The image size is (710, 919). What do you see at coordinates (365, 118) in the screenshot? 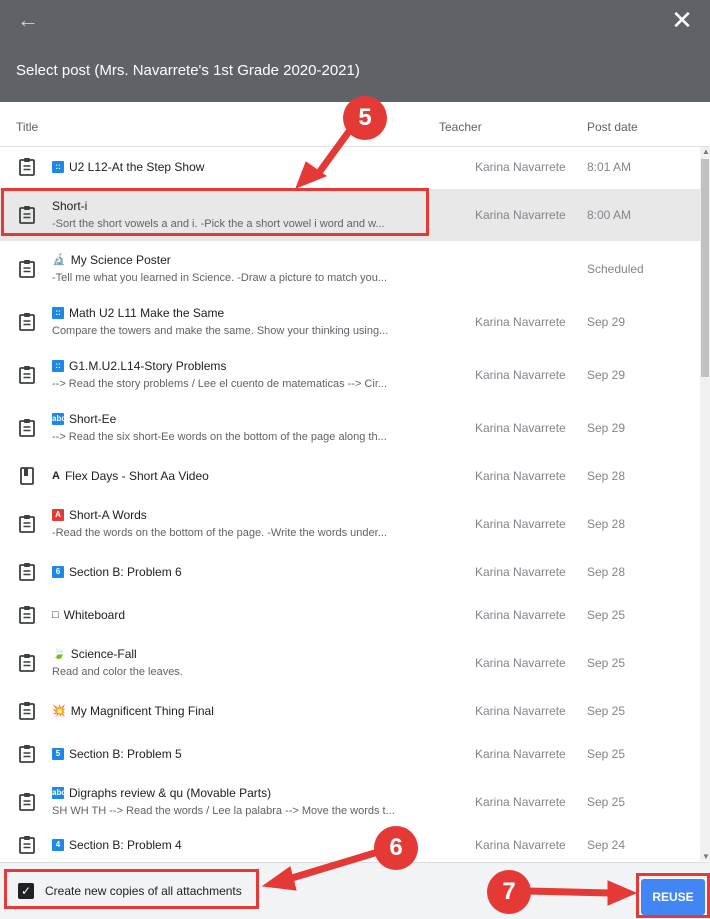
I see `step-5-callout: 5` at bounding box center [365, 118].